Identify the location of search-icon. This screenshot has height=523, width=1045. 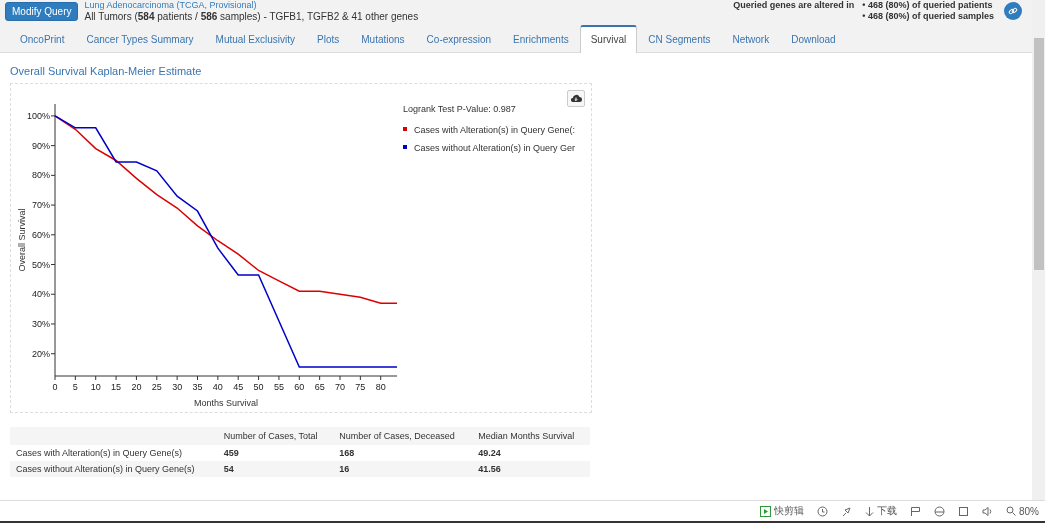
(1011, 511).